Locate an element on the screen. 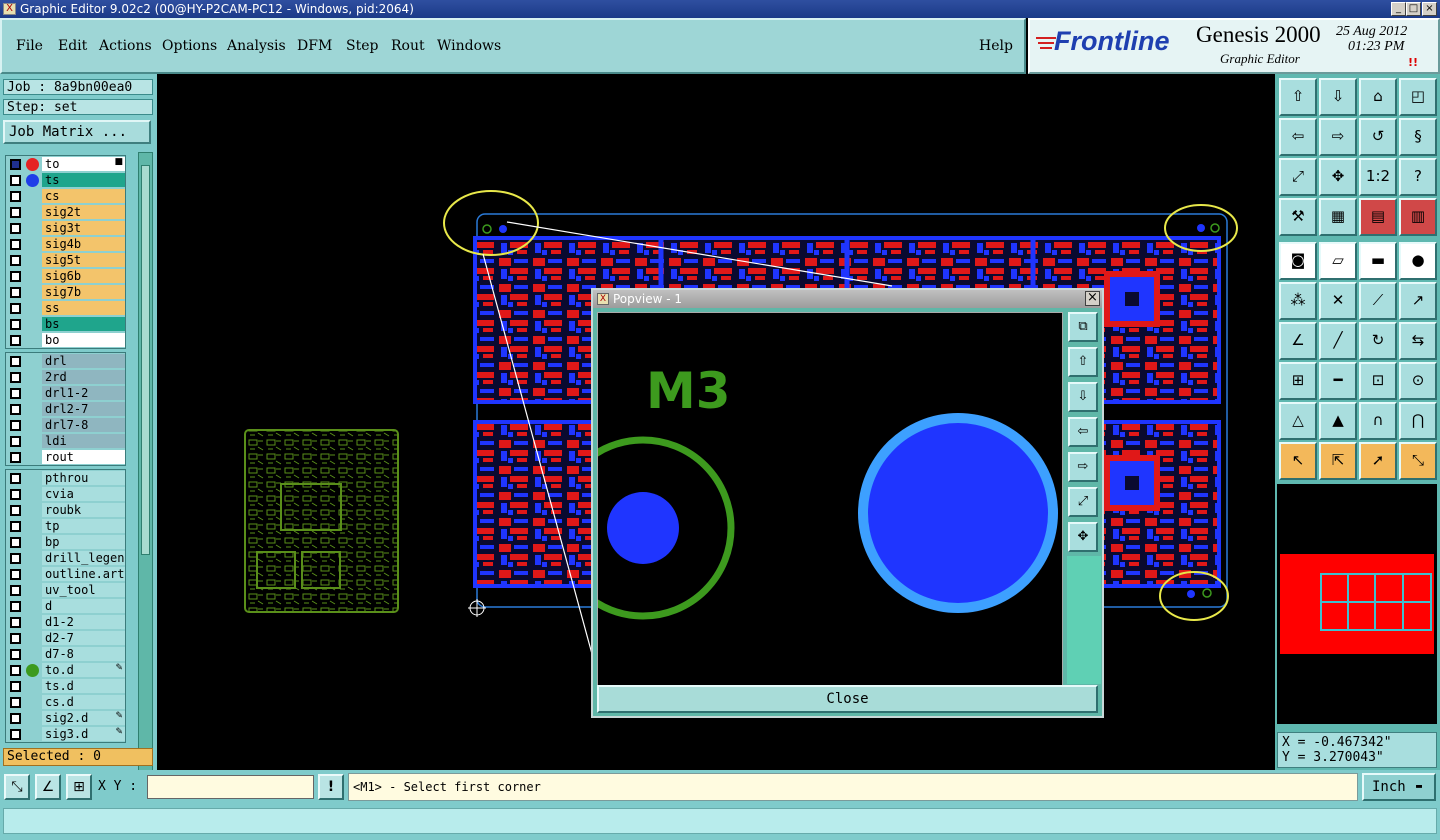 The image size is (1440, 840). pointer-box-icon: ⇱ is located at coordinates (1338, 461).